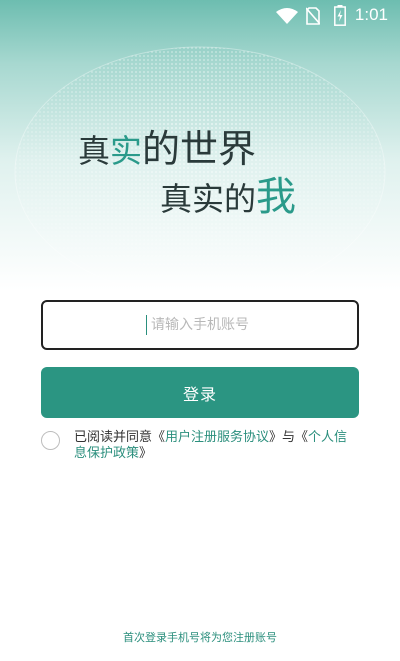 This screenshot has height=661, width=400. Describe the element at coordinates (50, 440) in the screenshot. I see `agreement-checkbox` at that location.